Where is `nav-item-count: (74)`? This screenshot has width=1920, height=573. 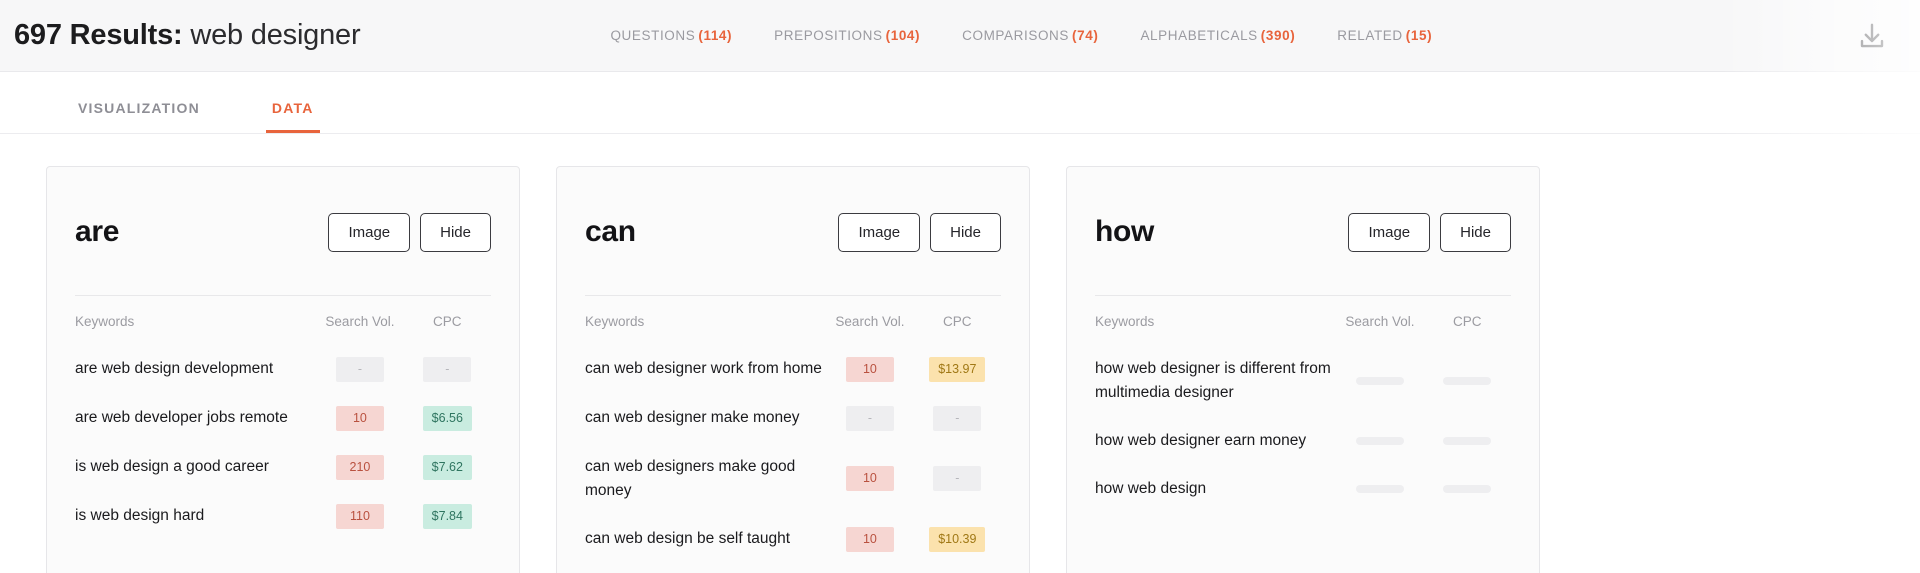 nav-item-count: (74) is located at coordinates (1085, 35).